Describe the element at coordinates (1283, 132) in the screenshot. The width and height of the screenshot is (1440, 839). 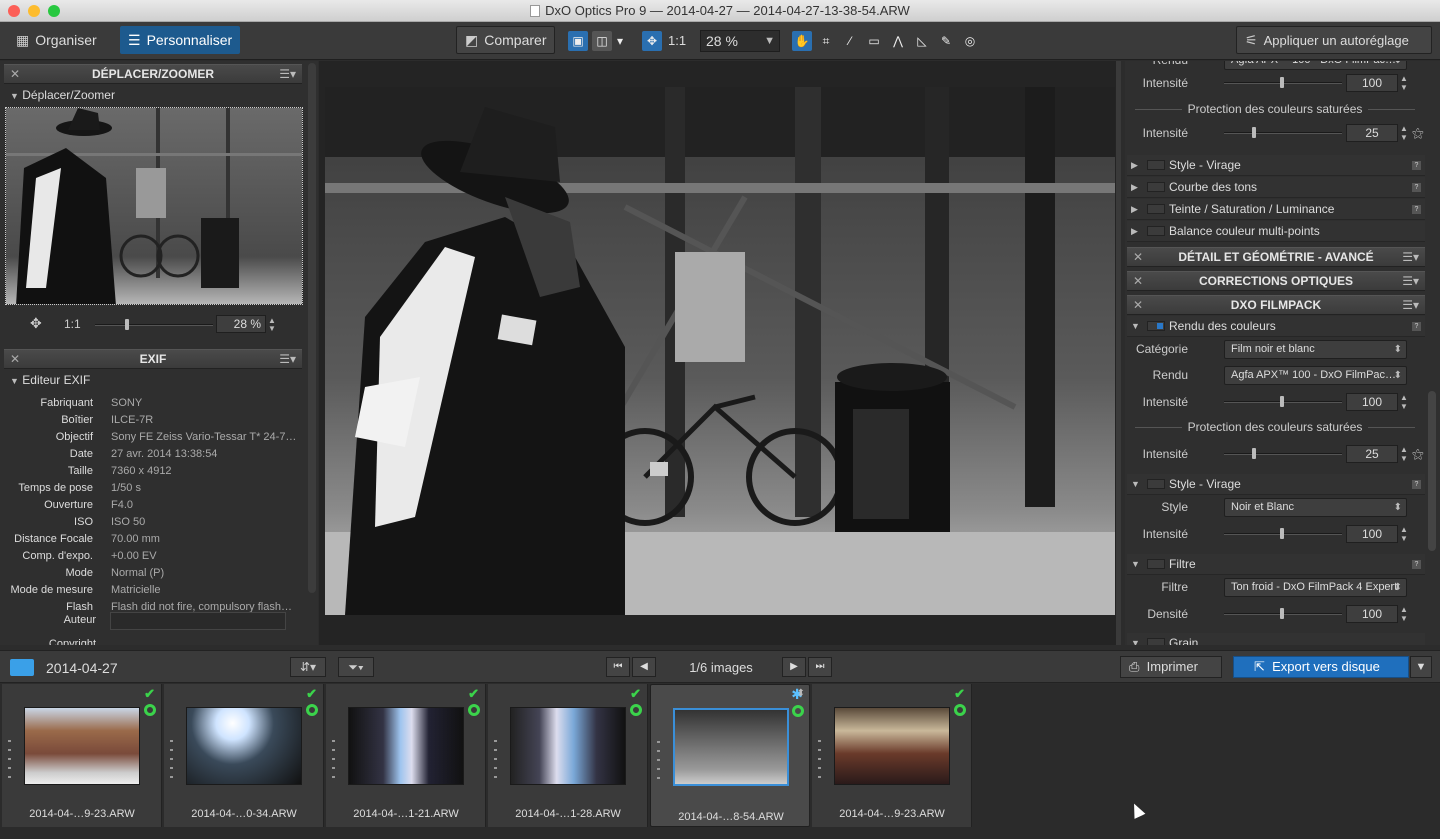
I see `protection-slider` at that location.